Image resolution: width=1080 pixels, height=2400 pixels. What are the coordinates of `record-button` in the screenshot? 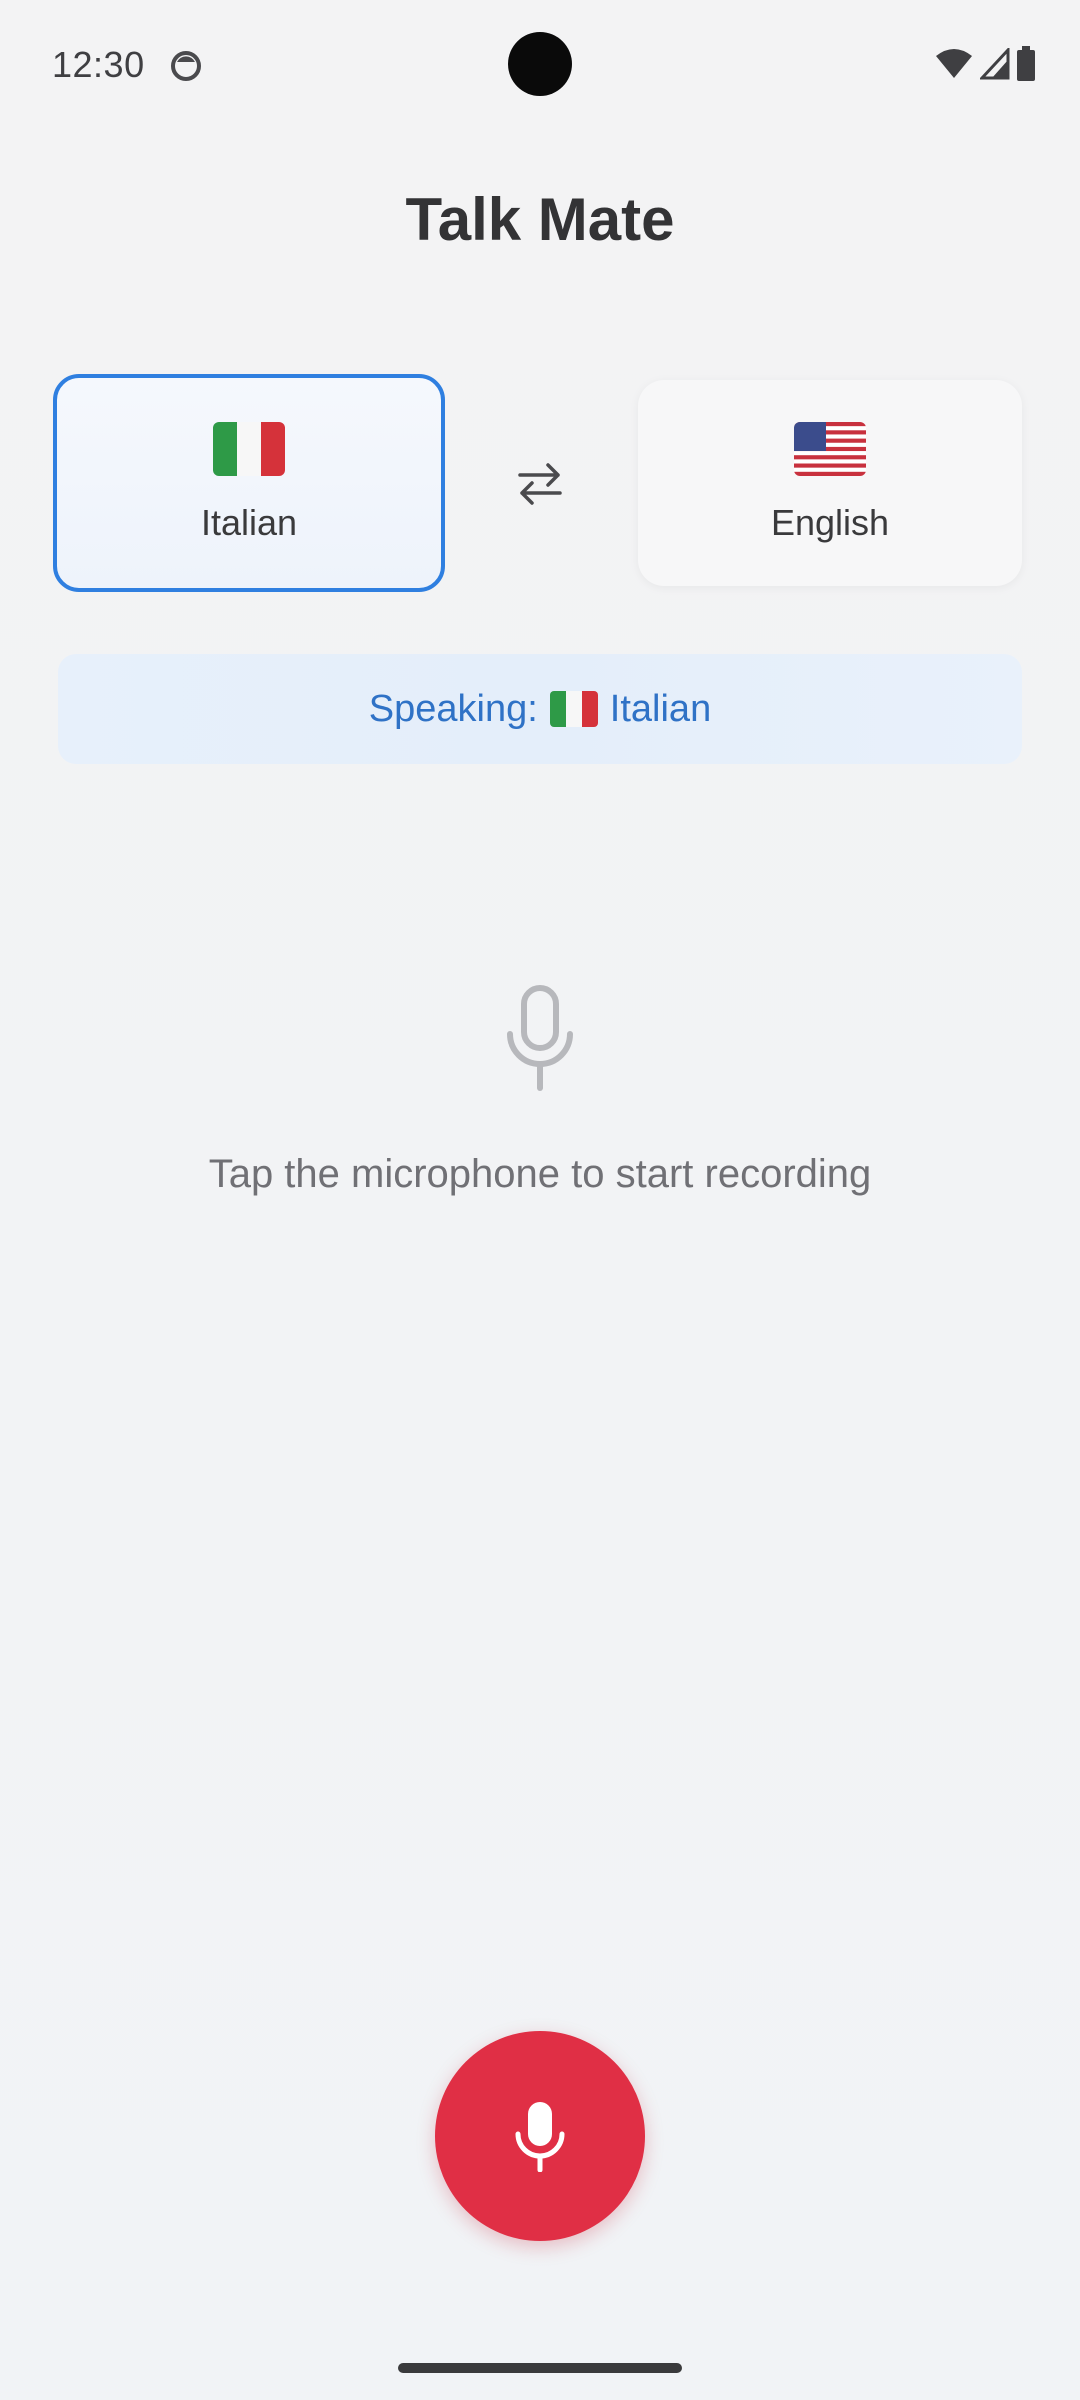 It's located at (540, 2136).